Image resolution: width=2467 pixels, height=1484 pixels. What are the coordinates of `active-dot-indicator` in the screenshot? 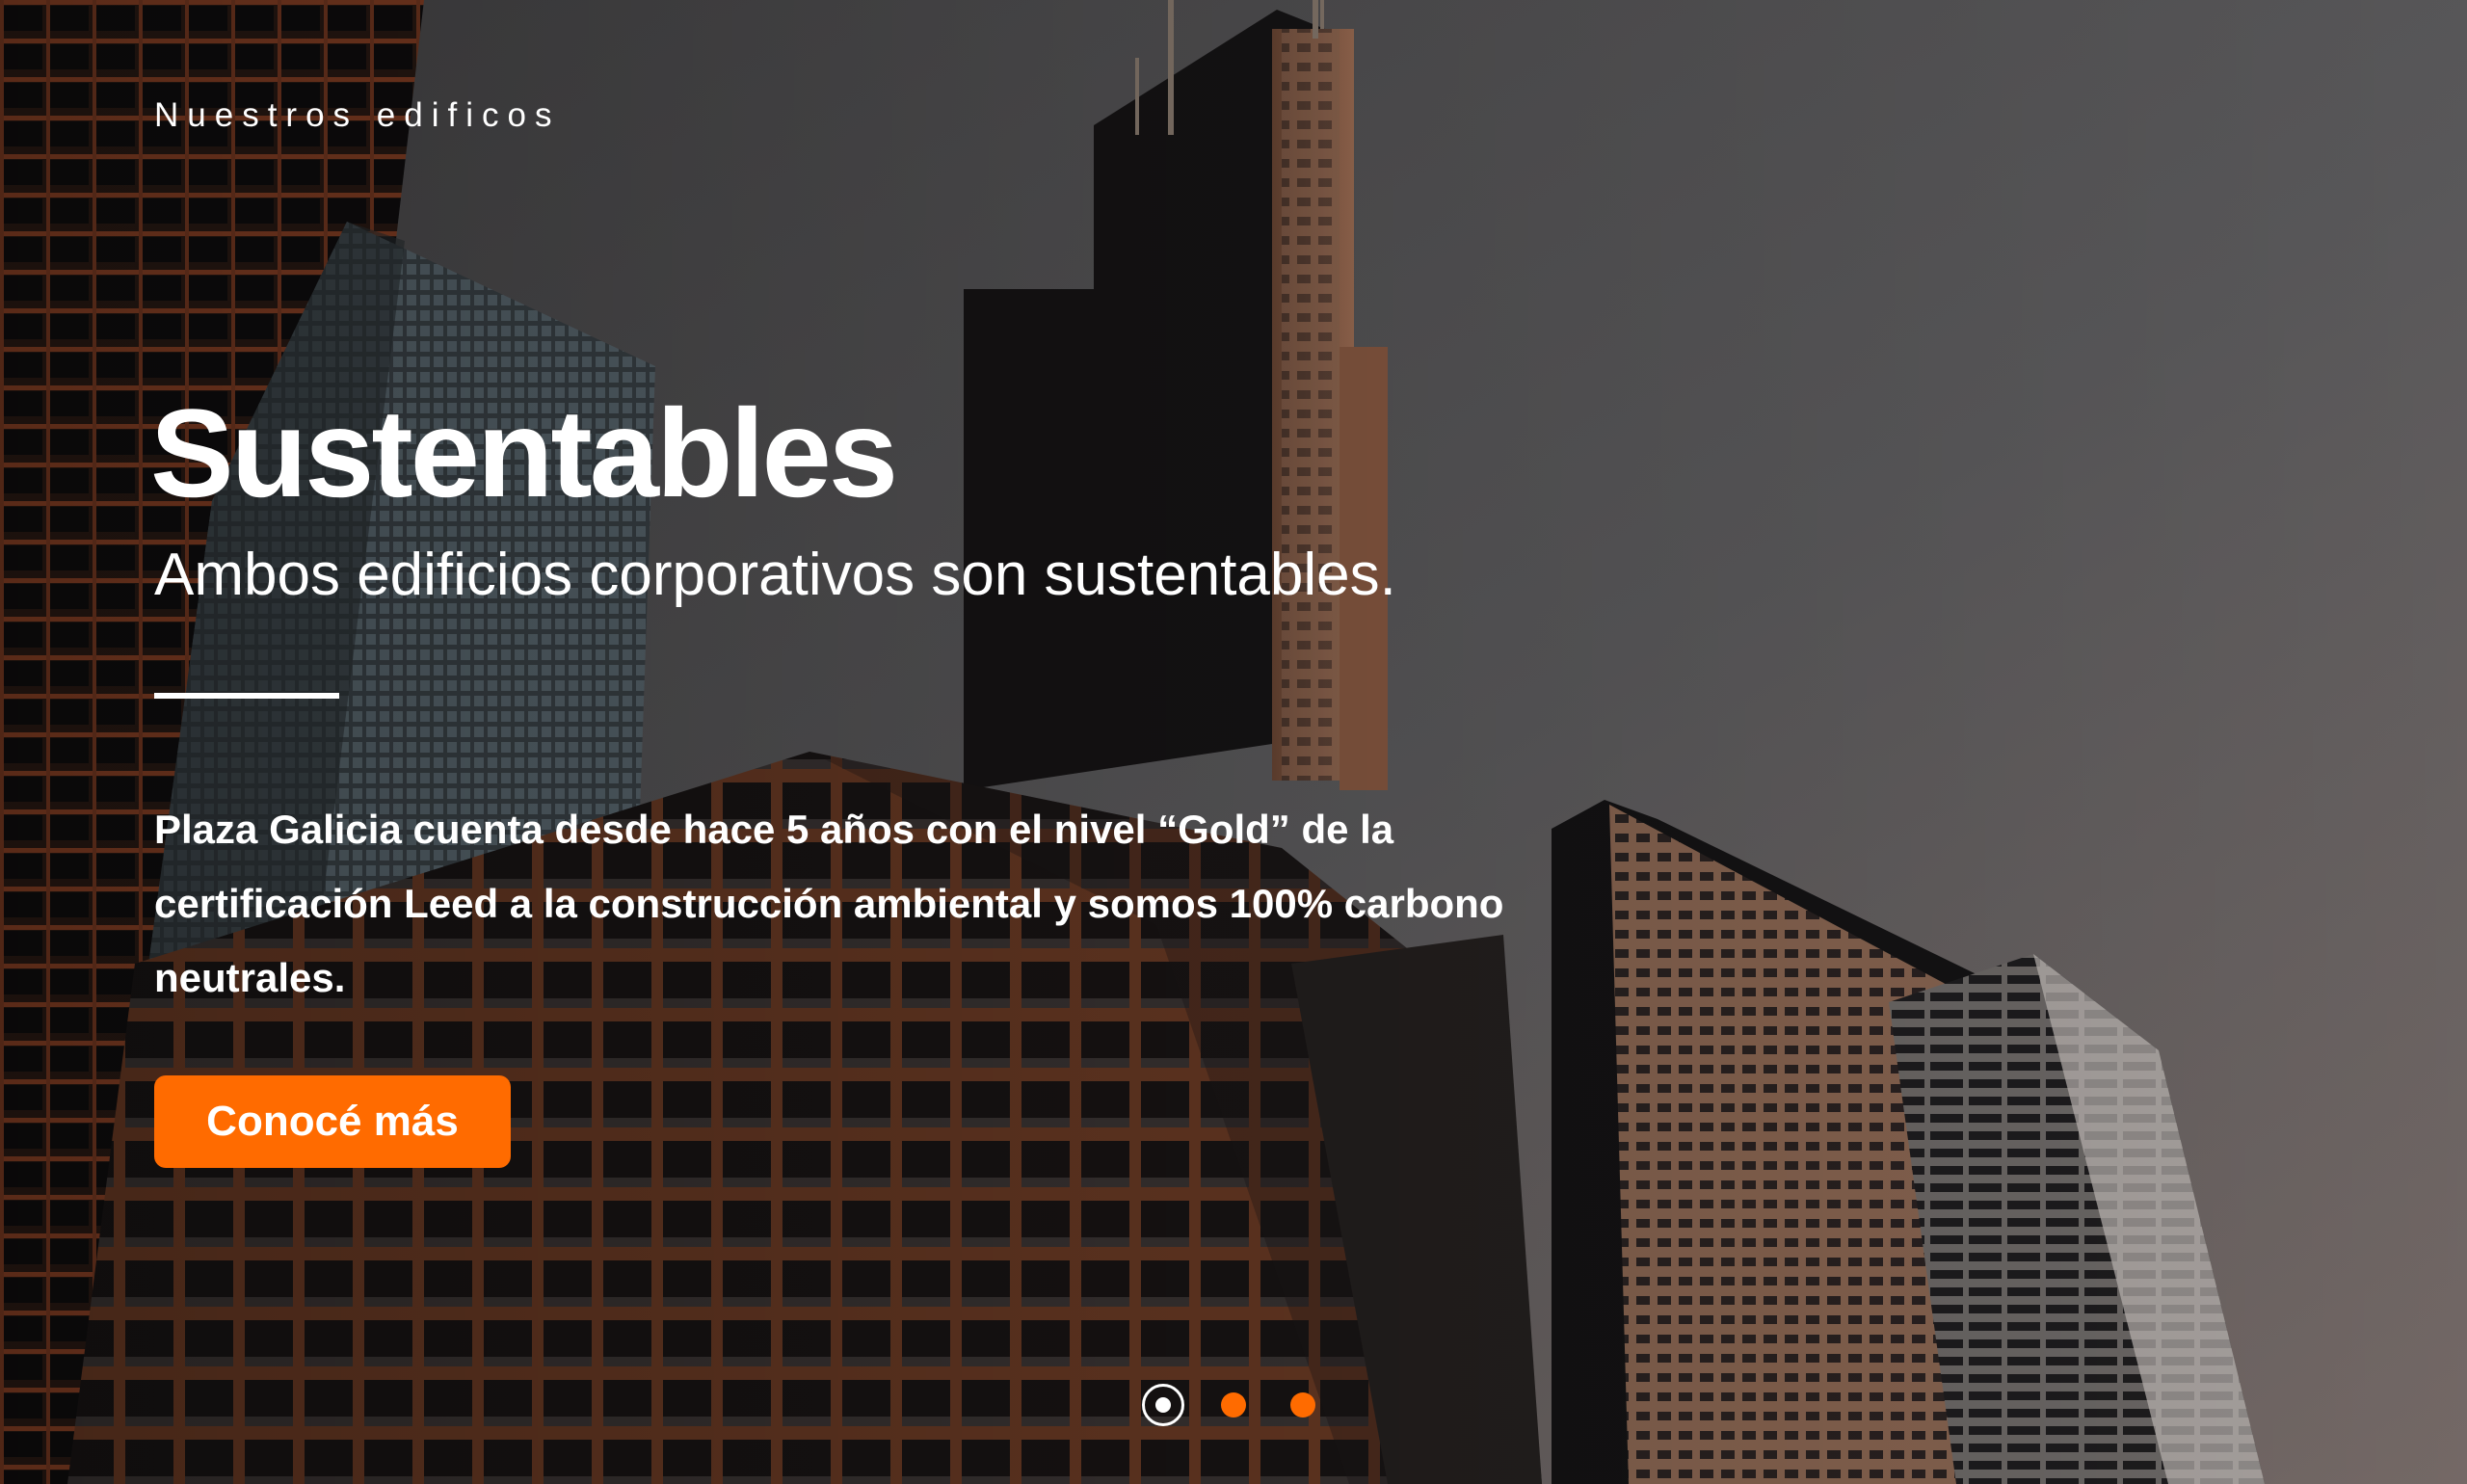 It's located at (1163, 1405).